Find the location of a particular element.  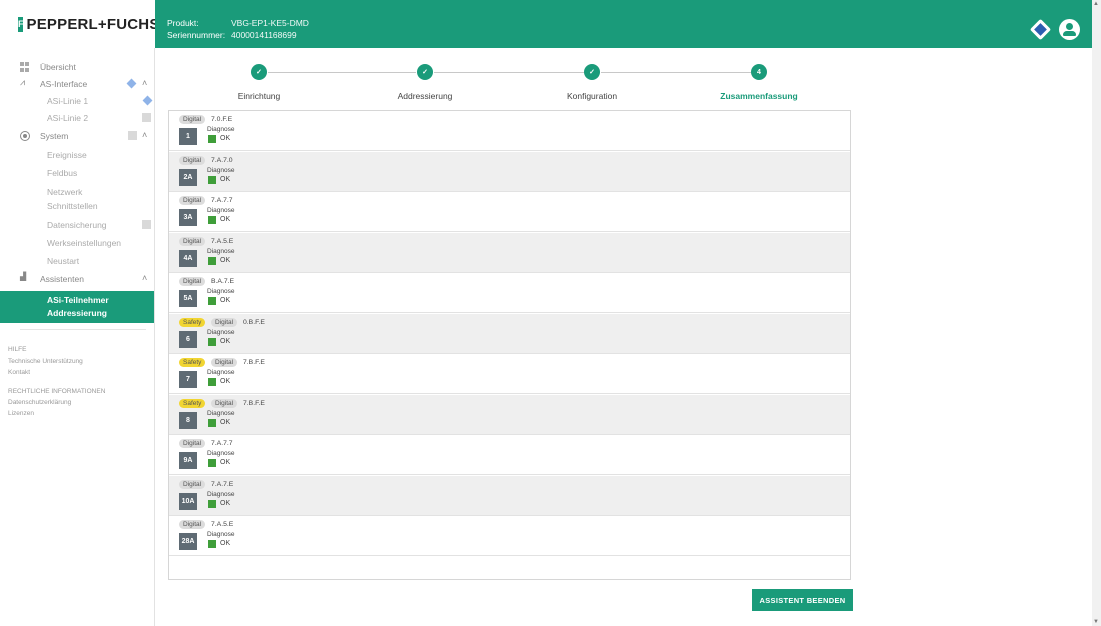

slave-address-badge: 8 is located at coordinates (188, 420).